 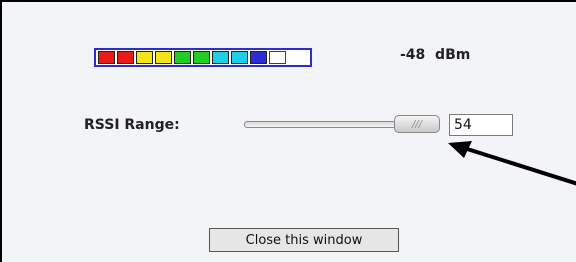 What do you see at coordinates (132, 125) in the screenshot?
I see `rssi-range-label: RSSI Range:` at bounding box center [132, 125].